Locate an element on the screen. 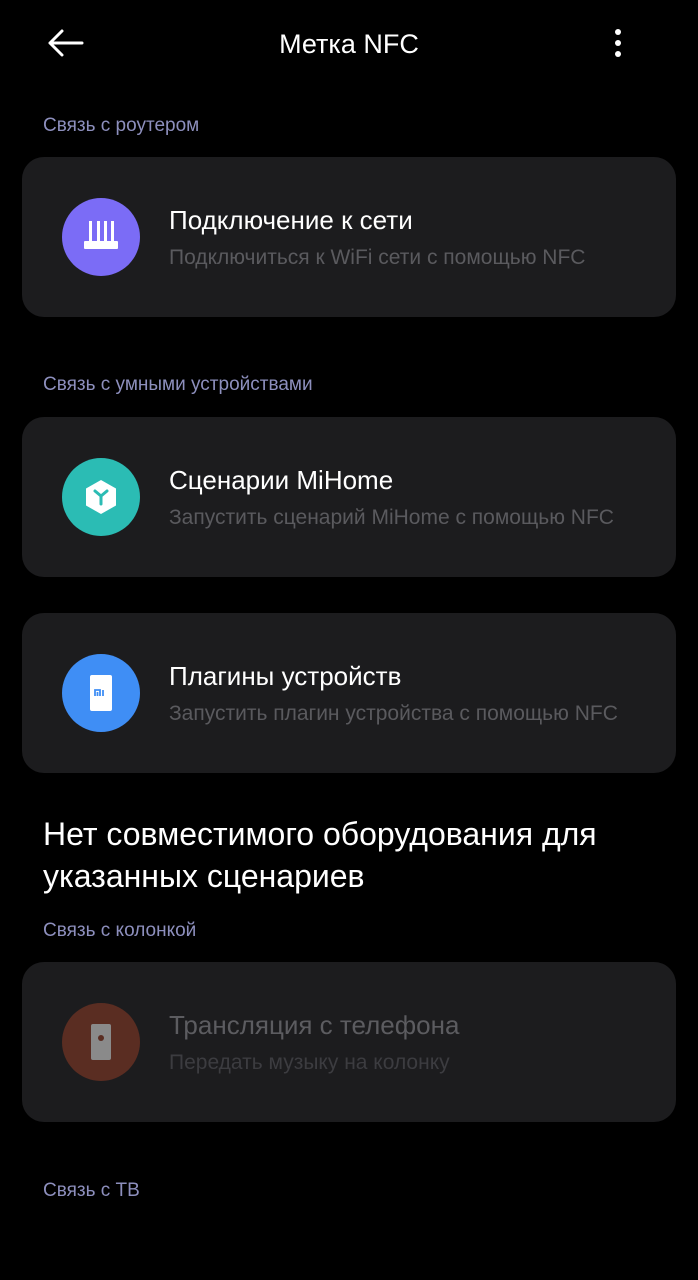 This screenshot has height=1280, width=698. card-description: Передать музыку на колонку is located at coordinates (309, 1062).